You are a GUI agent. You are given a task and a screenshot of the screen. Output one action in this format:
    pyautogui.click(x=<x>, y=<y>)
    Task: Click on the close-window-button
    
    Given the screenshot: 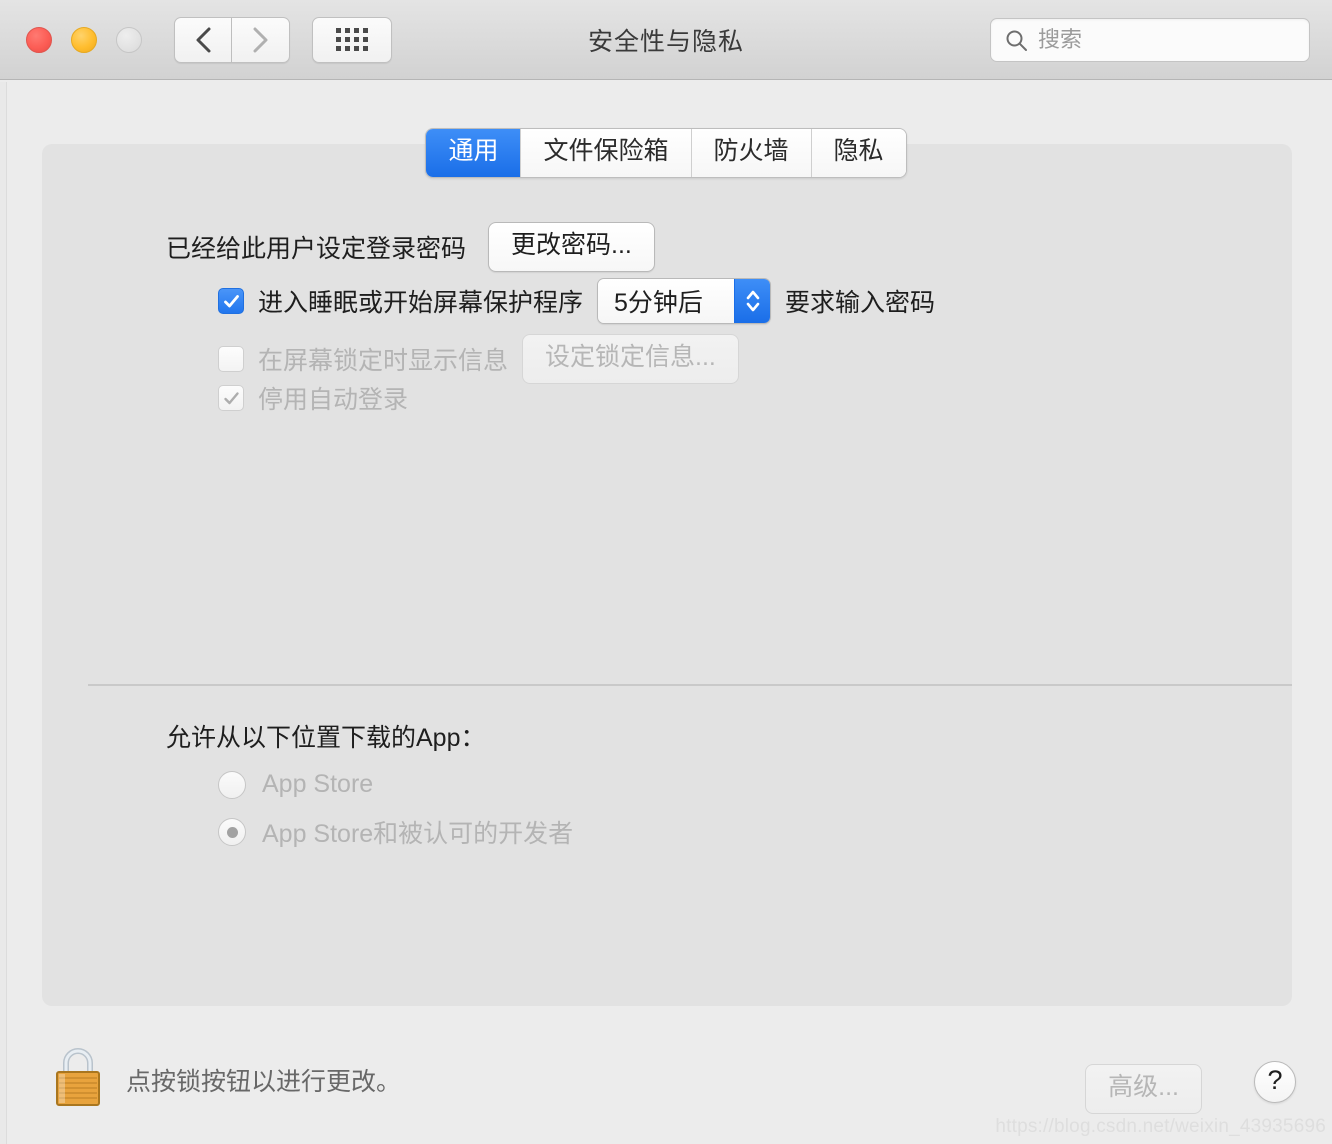 What is the action you would take?
    pyautogui.click(x=39, y=39)
    